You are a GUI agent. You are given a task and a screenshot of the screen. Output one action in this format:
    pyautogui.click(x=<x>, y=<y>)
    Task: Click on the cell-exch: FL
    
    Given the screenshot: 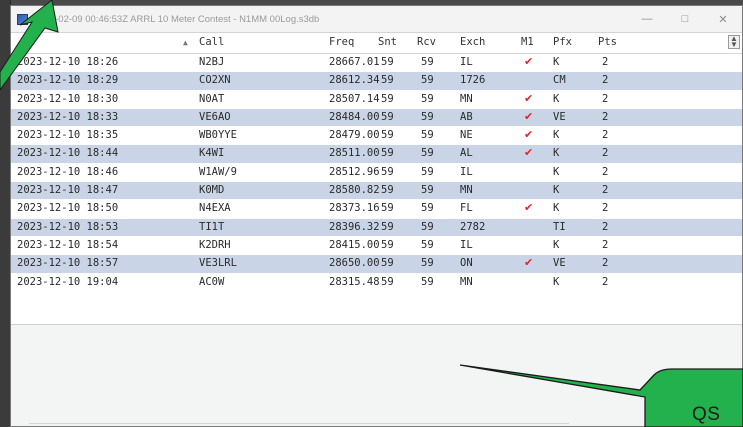 What is the action you would take?
    pyautogui.click(x=466, y=208)
    